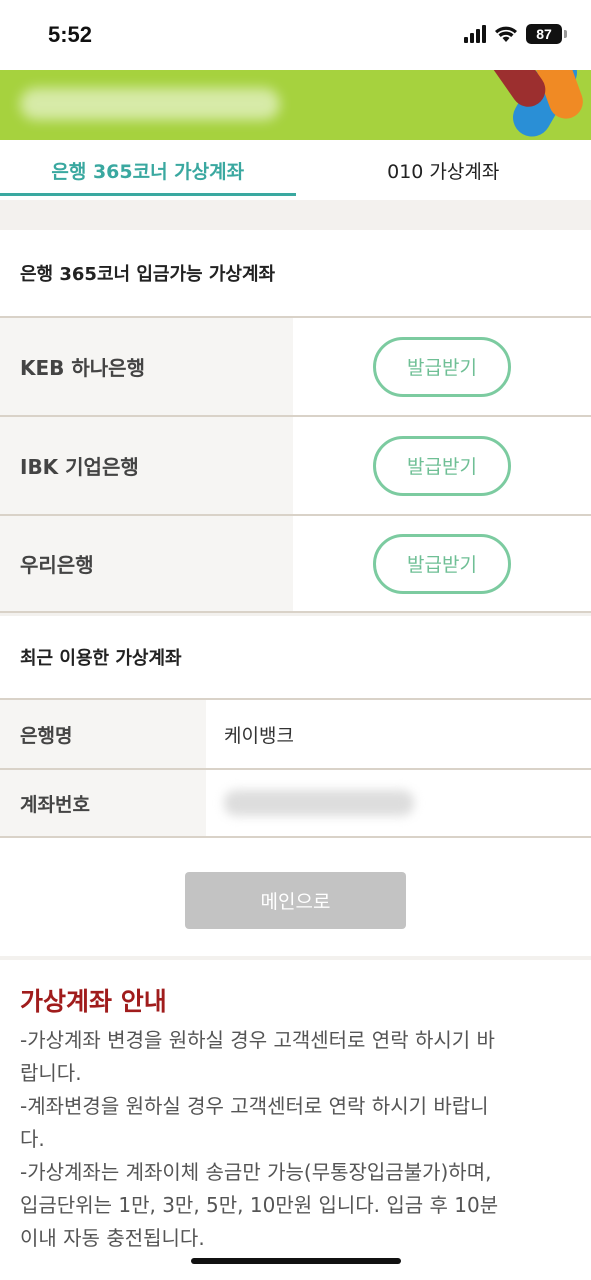 This screenshot has height=1280, width=591. I want to click on account-number-label: 계좌번호, so click(103, 803).